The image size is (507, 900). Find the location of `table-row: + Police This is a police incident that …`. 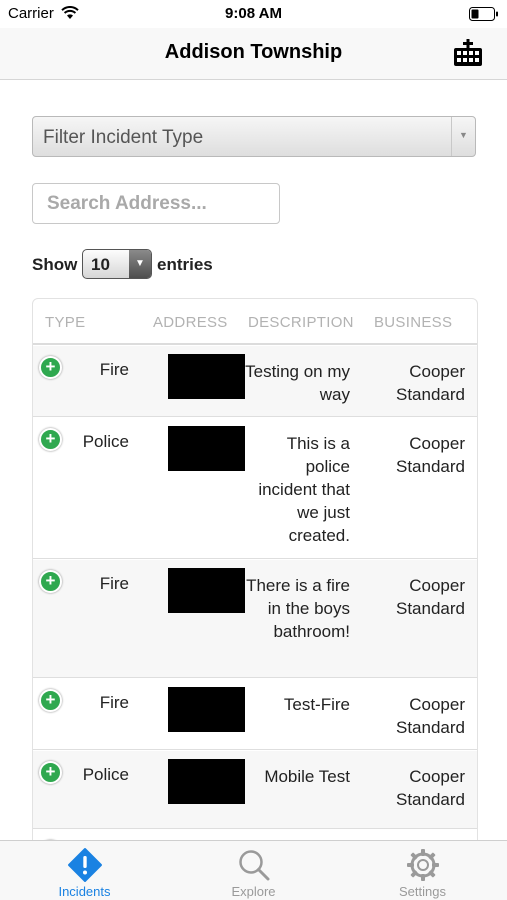

table-row: + Police This is a police incident that … is located at coordinates (255, 488).